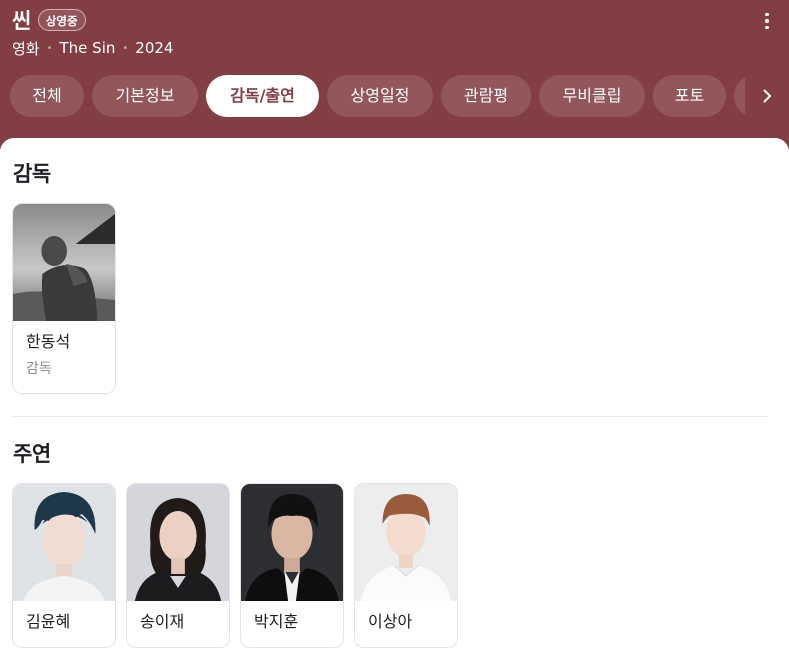 The height and width of the screenshot is (651, 789). I want to click on movie-title: 씬, so click(21, 21).